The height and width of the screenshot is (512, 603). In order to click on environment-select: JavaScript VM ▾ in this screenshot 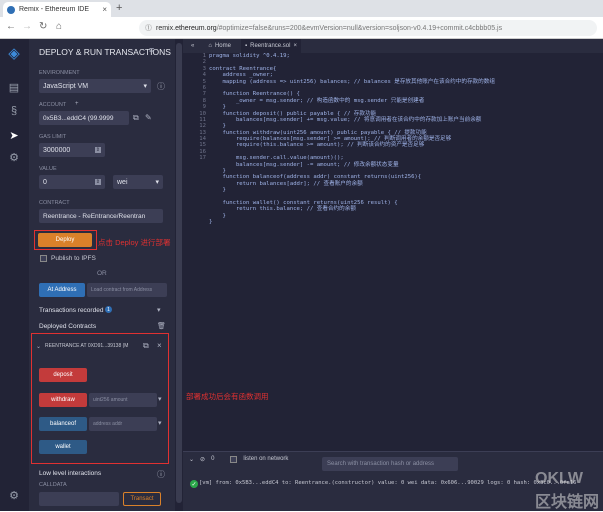, I will do `click(95, 86)`.